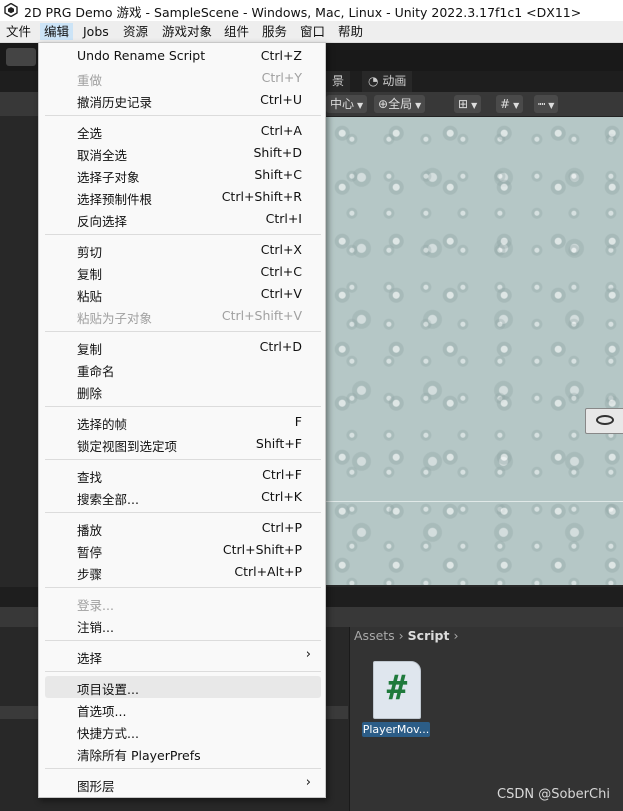  What do you see at coordinates (183, 444) in the screenshot?
I see `menu-item-lock-view: 锁定视图到选定项 Shift+F` at bounding box center [183, 444].